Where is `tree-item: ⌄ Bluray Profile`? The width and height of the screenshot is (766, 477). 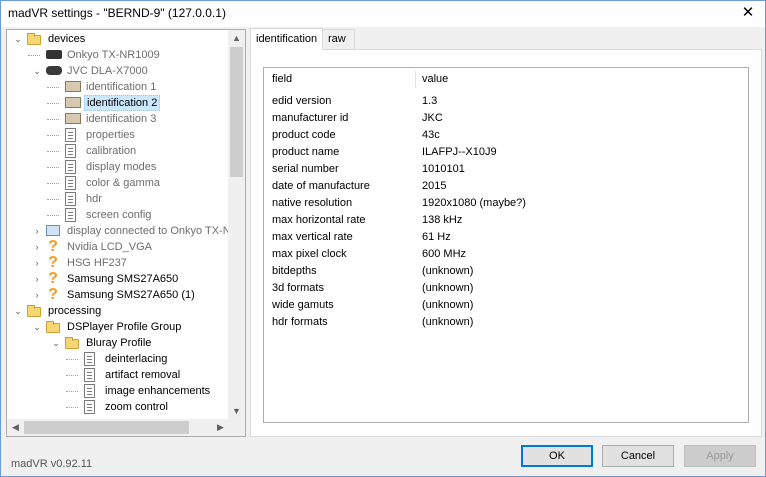
tree-item: ⌄ Bluray Profile is located at coordinates (118, 343).